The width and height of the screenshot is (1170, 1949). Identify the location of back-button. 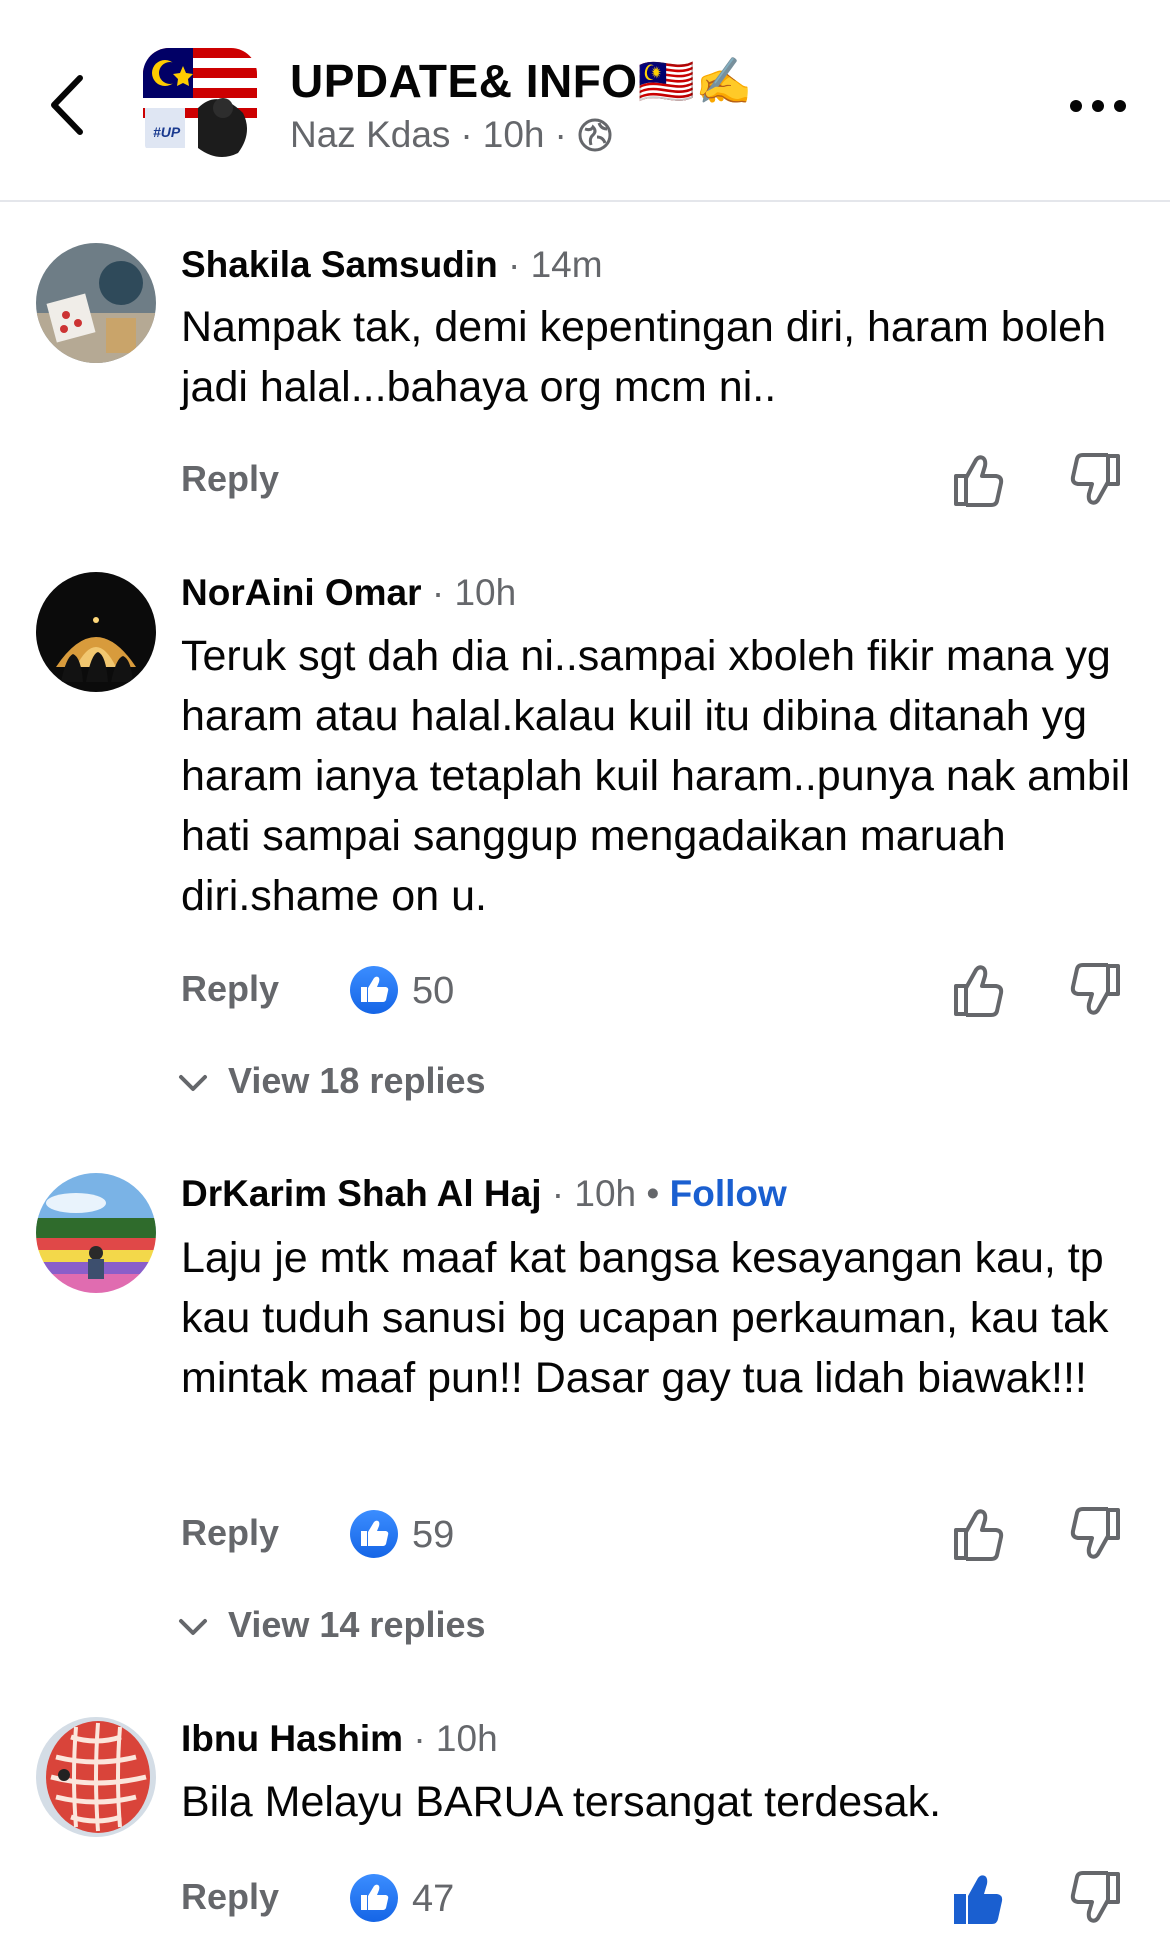
(68, 105).